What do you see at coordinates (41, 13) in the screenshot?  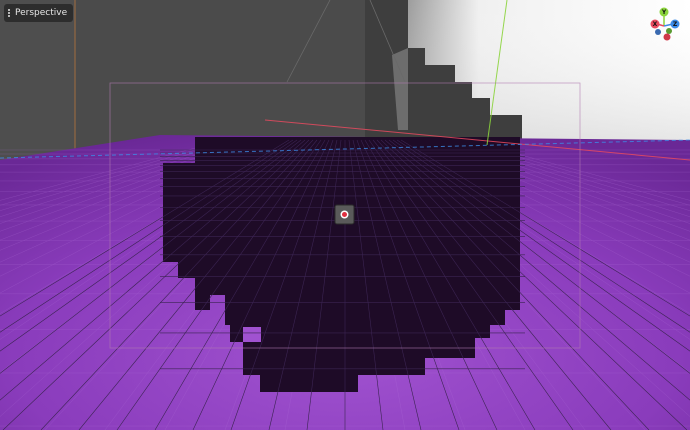 I see `view-menu-label: Perspective` at bounding box center [41, 13].